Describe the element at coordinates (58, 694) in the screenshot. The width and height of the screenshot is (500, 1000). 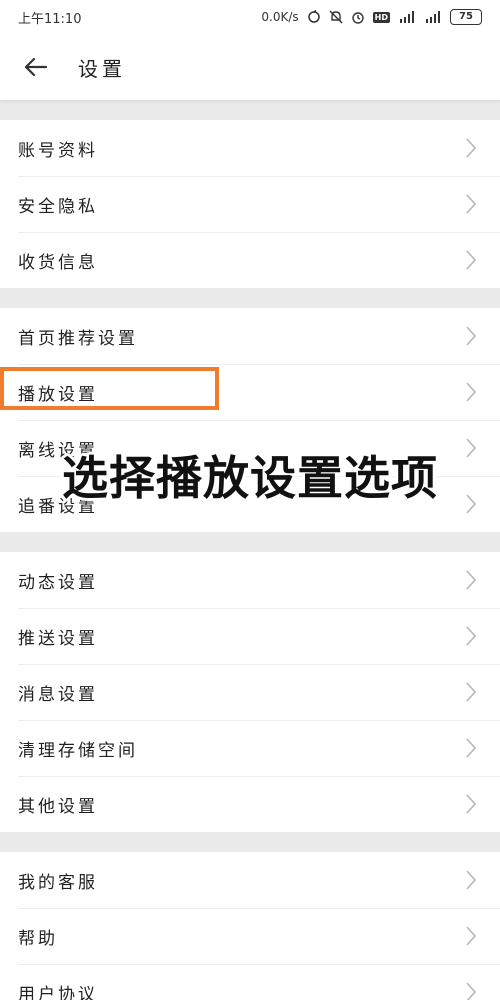
I see `settings-item-label: 消息设置` at that location.